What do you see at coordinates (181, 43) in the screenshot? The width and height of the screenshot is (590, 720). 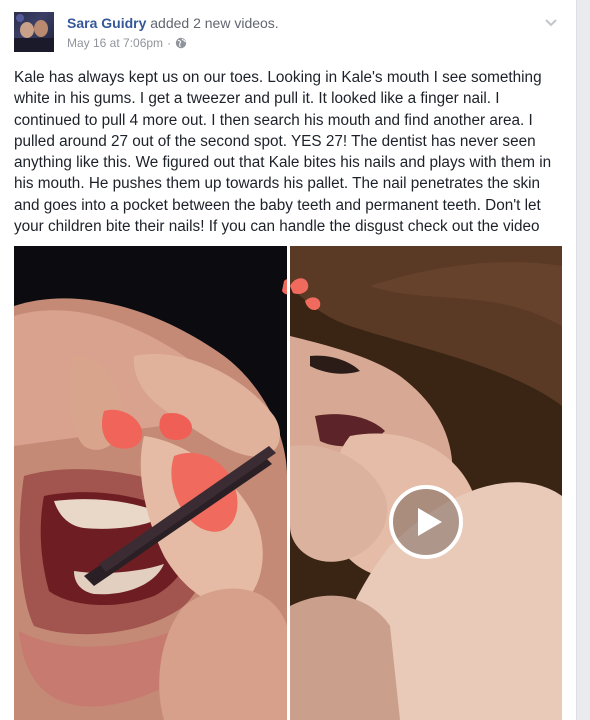 I see `globe-icon` at bounding box center [181, 43].